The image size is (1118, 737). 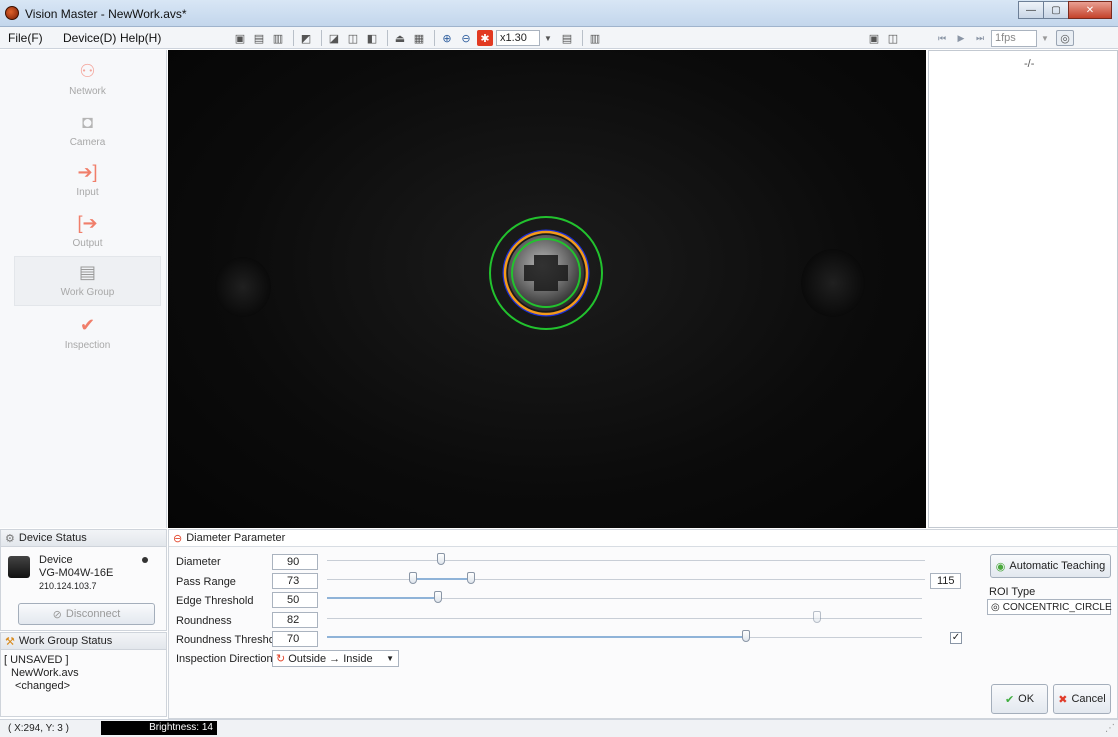 I want to click on device-status-header: ⚙ Device Status, so click(x=83, y=538).